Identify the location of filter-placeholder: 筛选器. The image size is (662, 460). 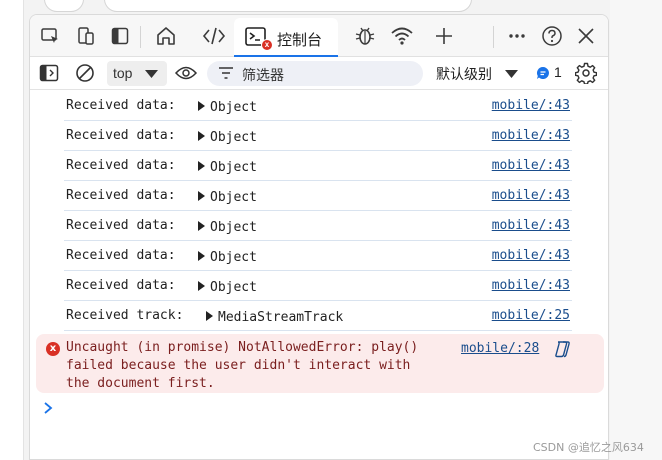
(263, 75).